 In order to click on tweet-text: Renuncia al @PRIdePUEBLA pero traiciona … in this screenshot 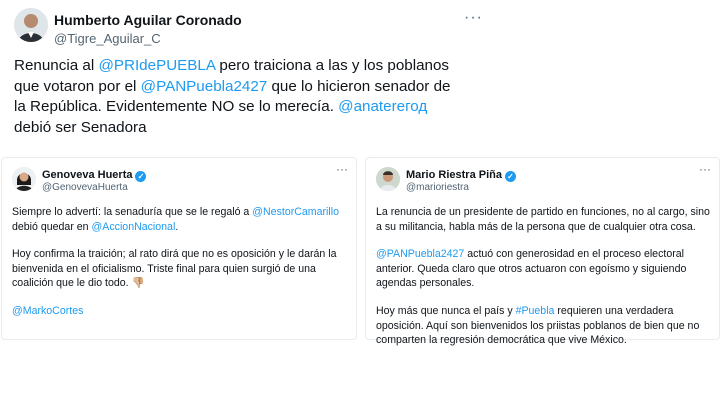, I will do `click(234, 97)`.